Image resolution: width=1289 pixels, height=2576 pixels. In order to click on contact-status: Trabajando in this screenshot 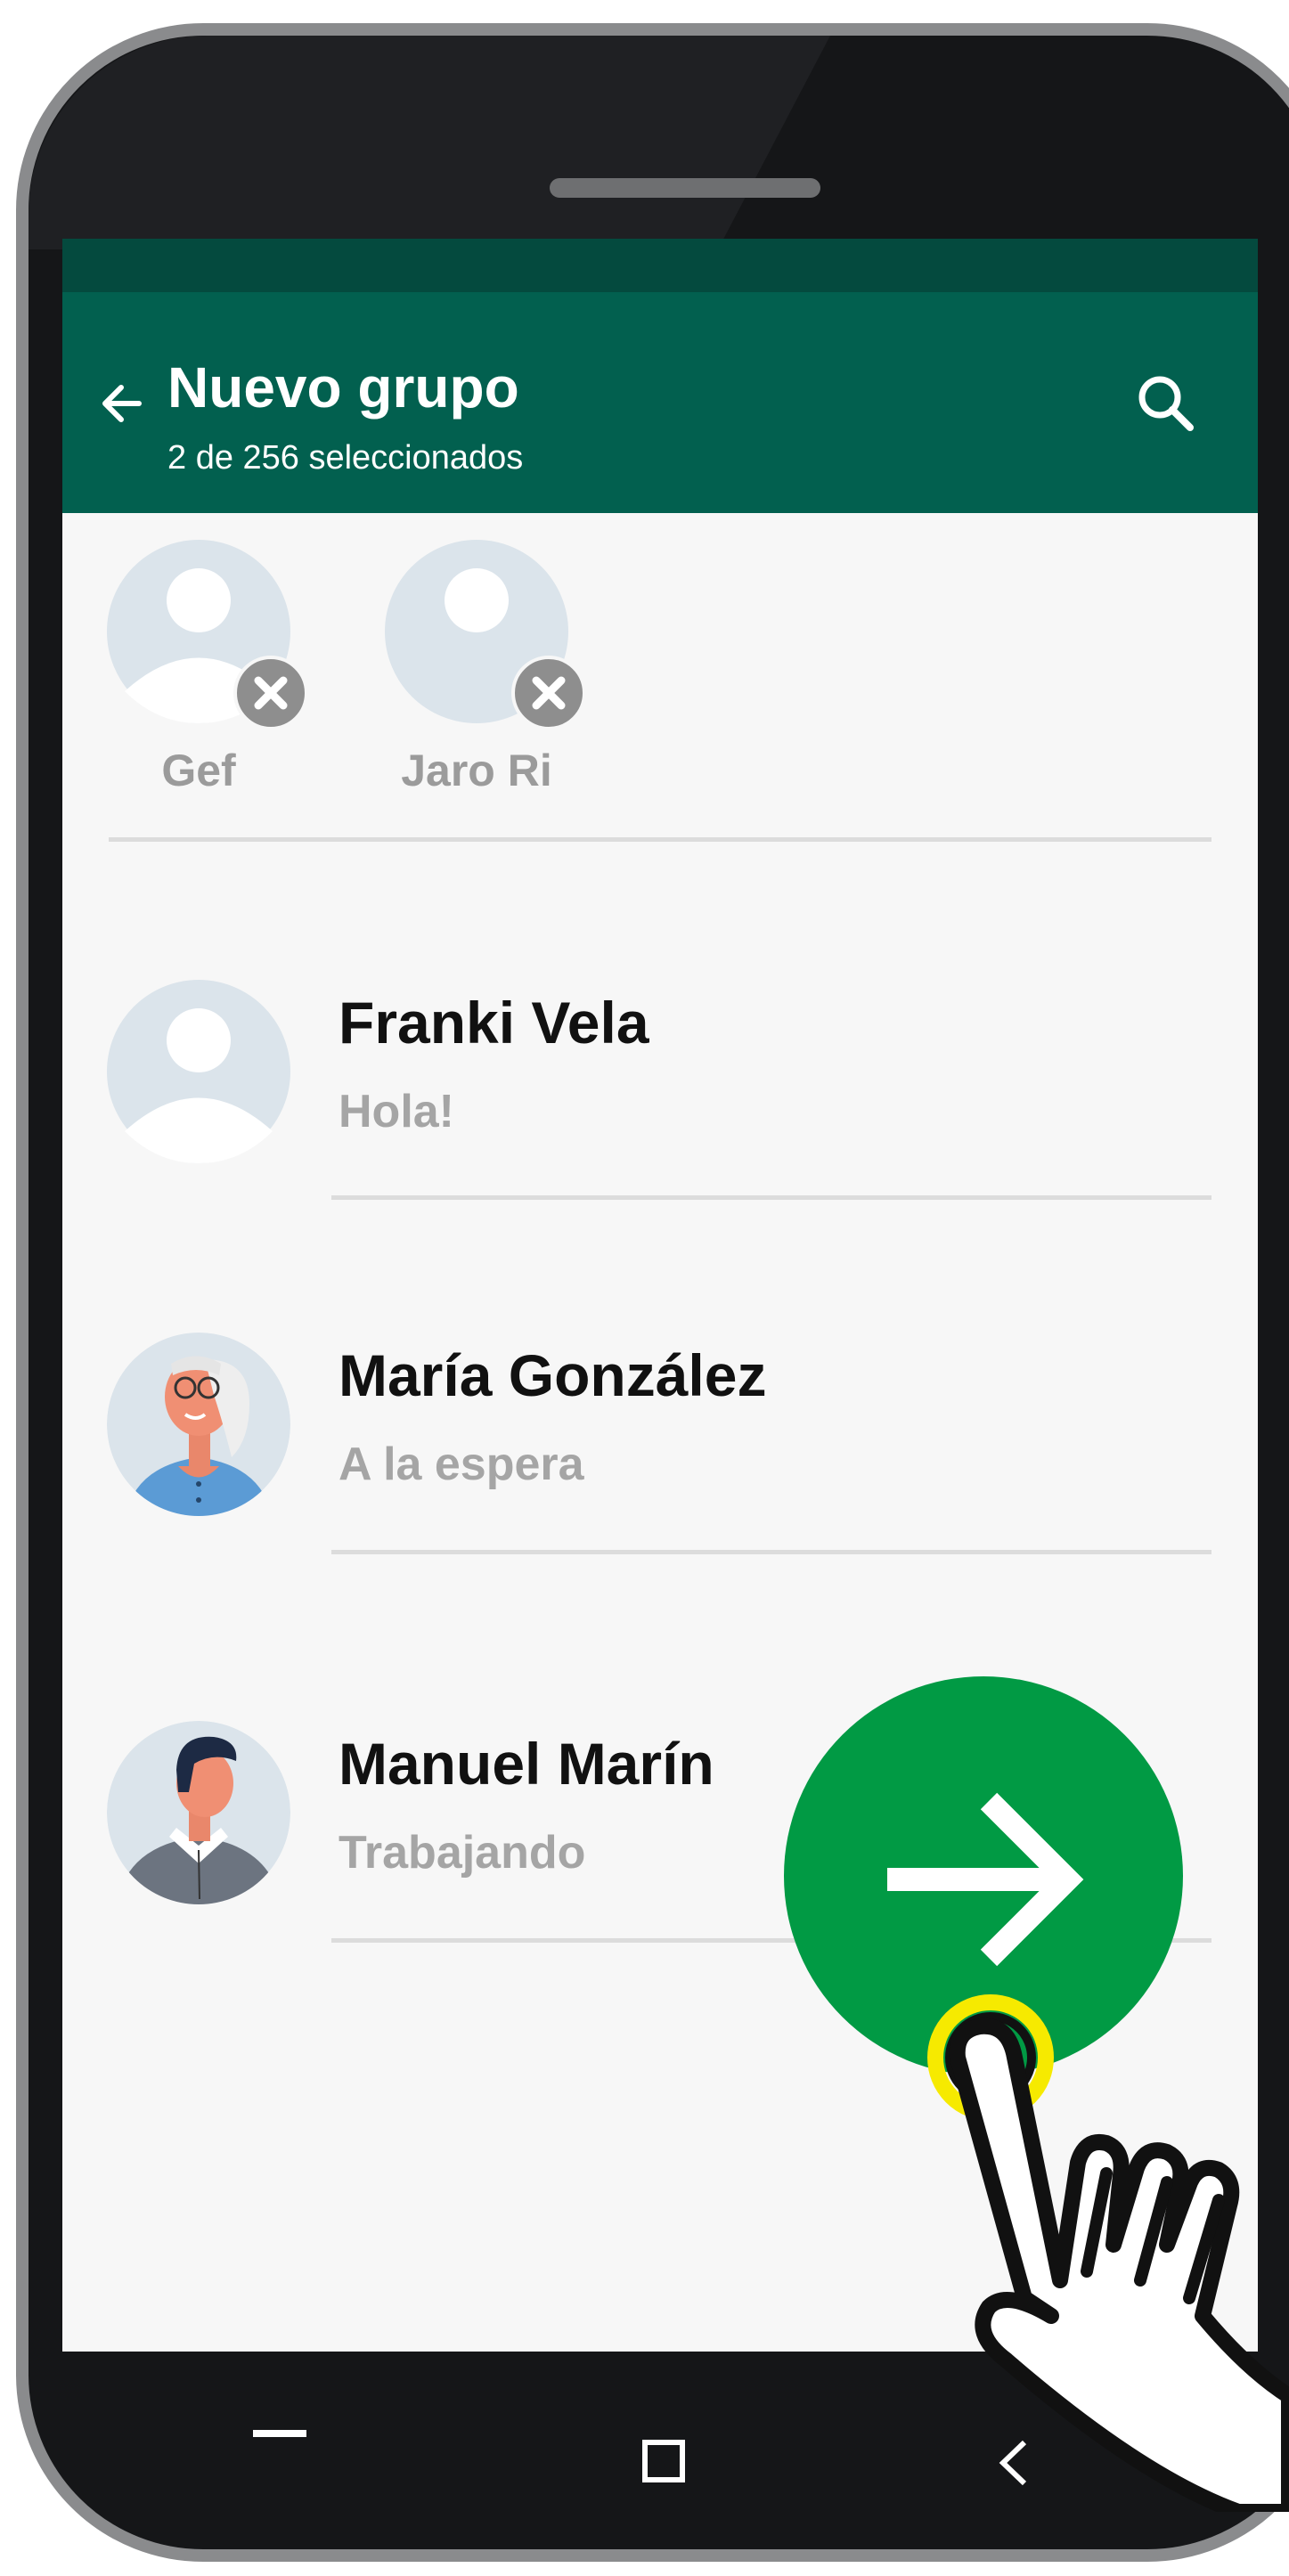, I will do `click(462, 1853)`.